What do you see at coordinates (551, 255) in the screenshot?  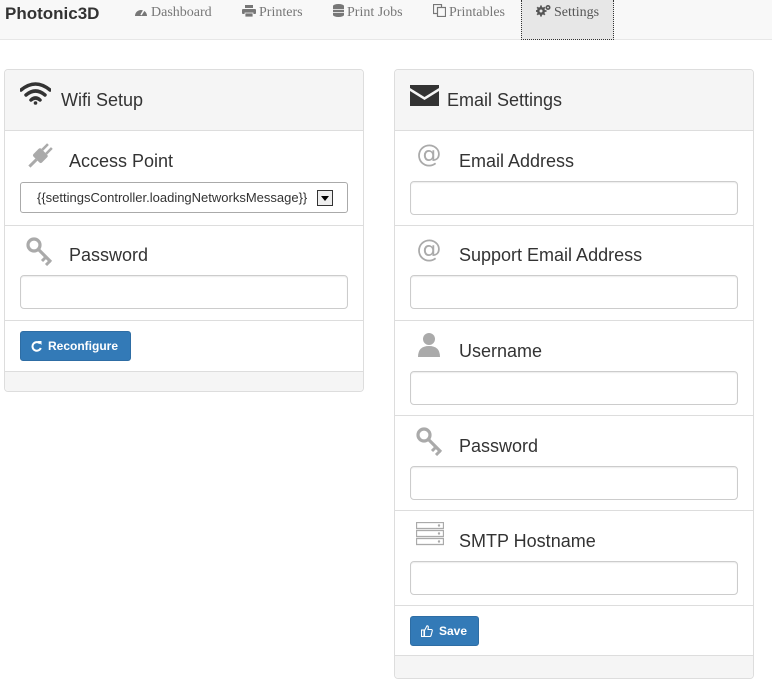 I see `support-email-label: Support Email Address` at bounding box center [551, 255].